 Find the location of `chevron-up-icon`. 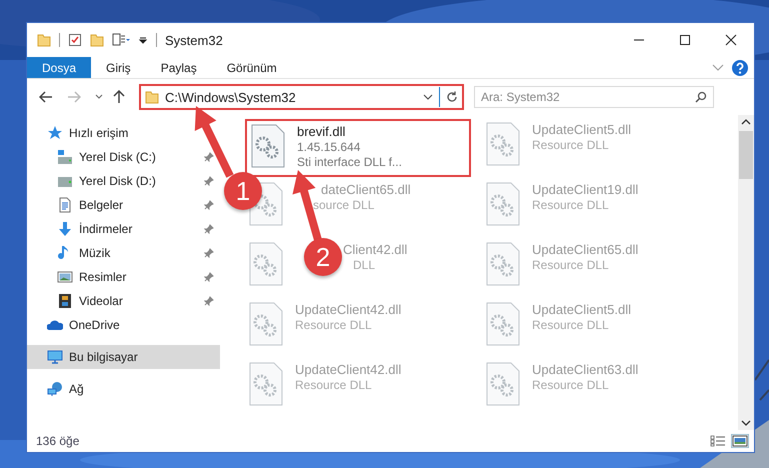

chevron-up-icon is located at coordinates (746, 122).